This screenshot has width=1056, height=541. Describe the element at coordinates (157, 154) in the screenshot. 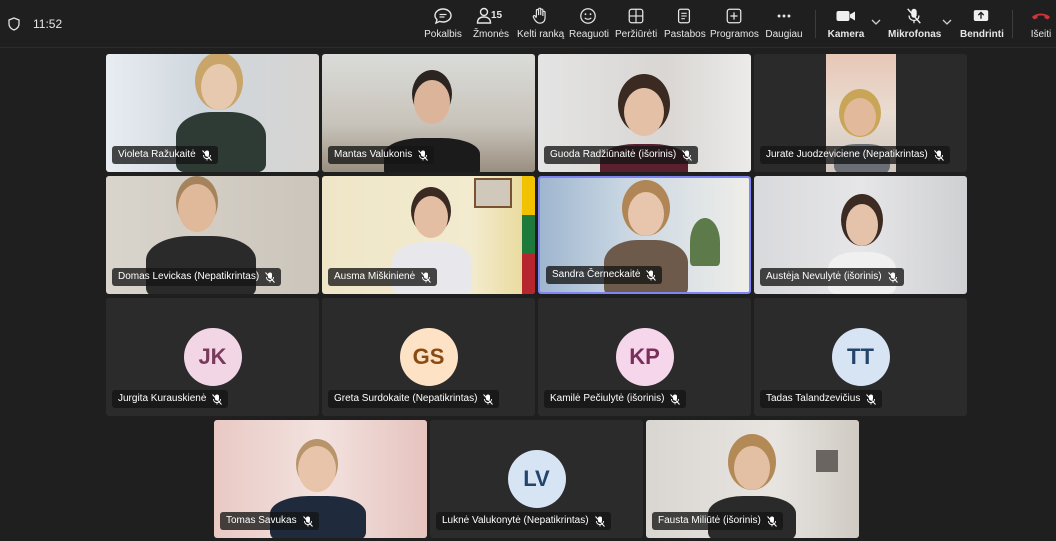

I see `participant-name: Violeta Ražukaitė` at that location.